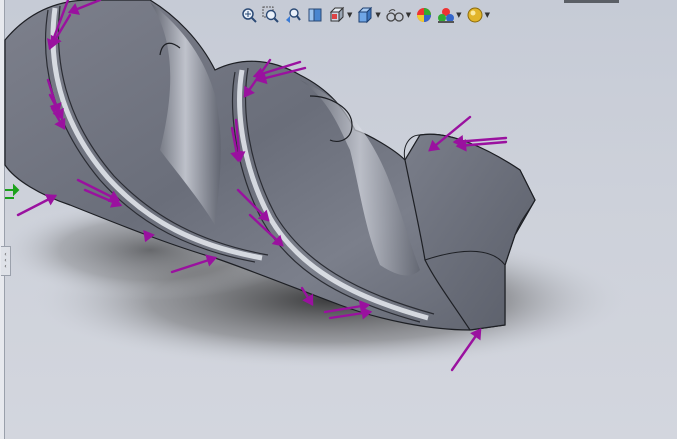  I want to click on heads-up-view-toolbar: ▼ ▼ ▼ ▼ ▼, so click(367, 15).